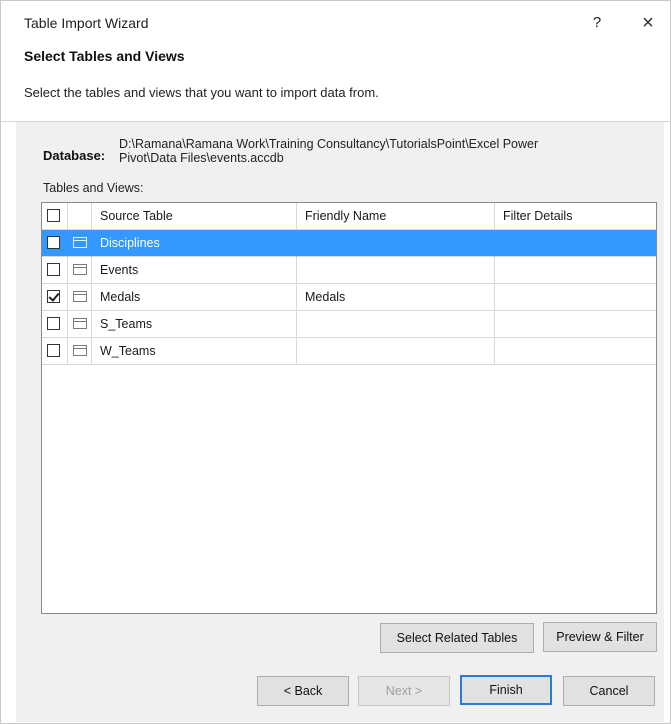 This screenshot has height=724, width=671. I want to click on select-related-tables-button: Select Related Tables, so click(457, 638).